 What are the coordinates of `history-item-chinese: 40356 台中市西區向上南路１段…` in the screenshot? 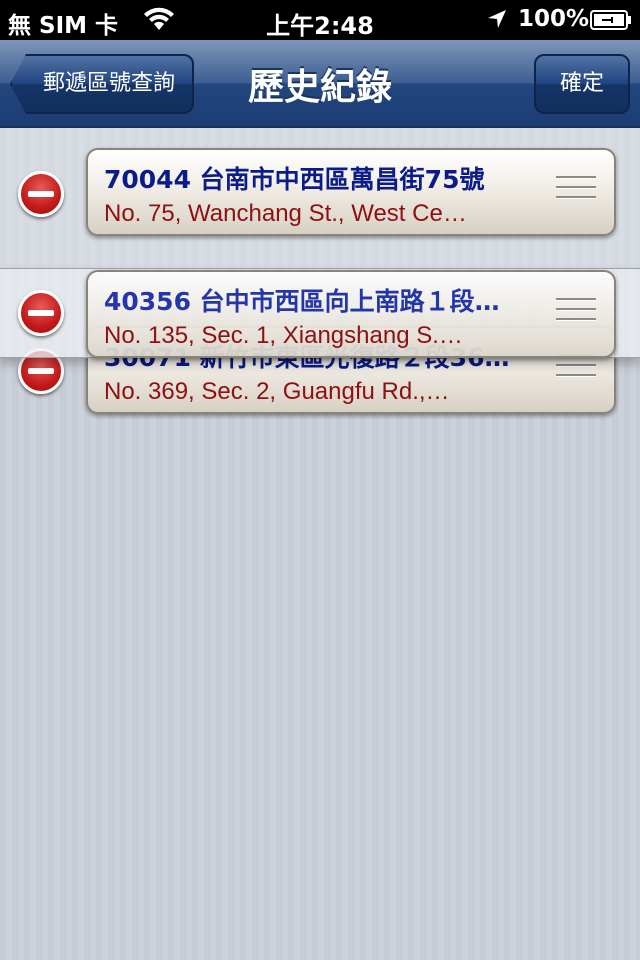 It's located at (302, 301).